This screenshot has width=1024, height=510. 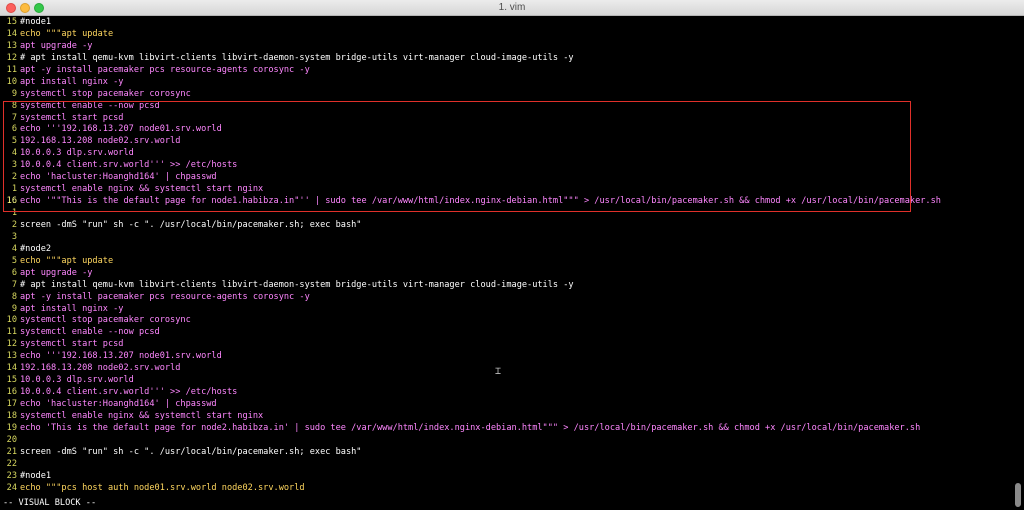 I want to click on code-text: echo '''192.168.13.207 node01.srv.world, so click(x=121, y=356).